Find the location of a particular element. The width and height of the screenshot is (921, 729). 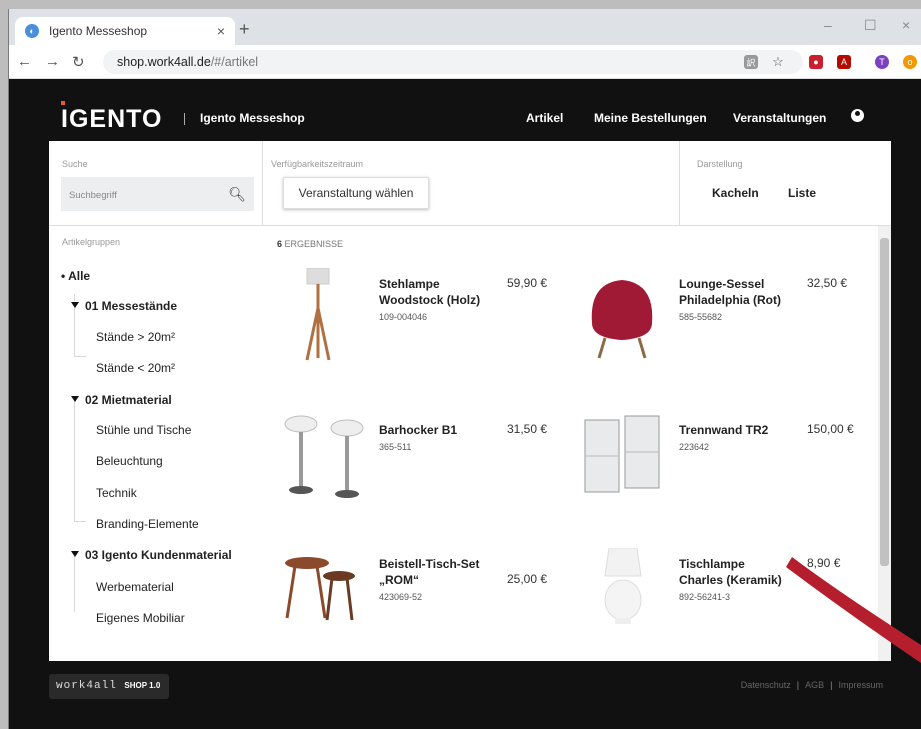

category-item: Stände < 20m² is located at coordinates (135, 368).